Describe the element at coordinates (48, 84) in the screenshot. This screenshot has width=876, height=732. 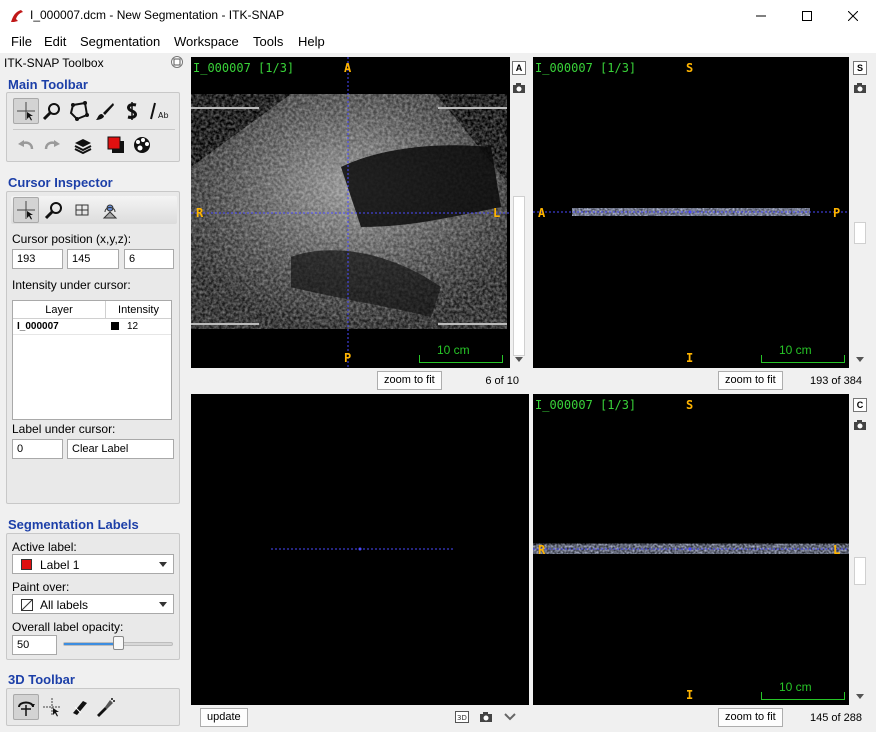
I see `main-toolbar-title: Main Toolbar` at that location.